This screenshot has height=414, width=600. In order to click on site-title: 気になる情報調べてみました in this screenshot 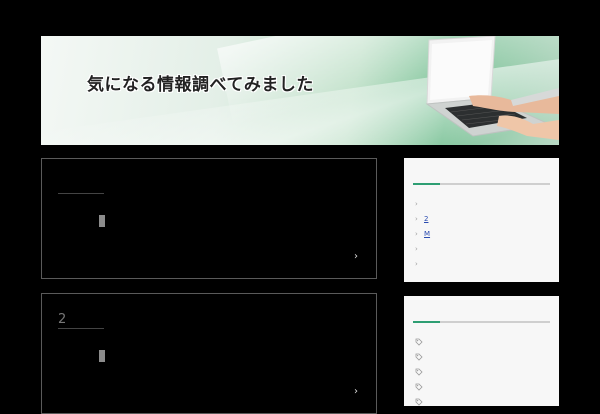, I will do `click(200, 82)`.